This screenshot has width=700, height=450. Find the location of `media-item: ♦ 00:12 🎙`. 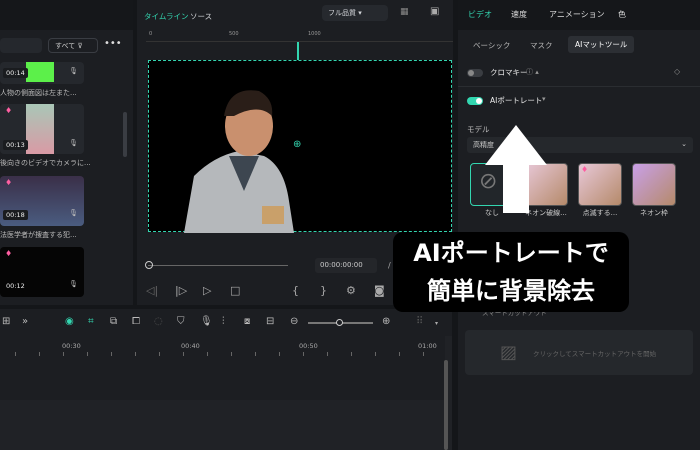

media-item: ♦ 00:12 🎙 is located at coordinates (42, 272).